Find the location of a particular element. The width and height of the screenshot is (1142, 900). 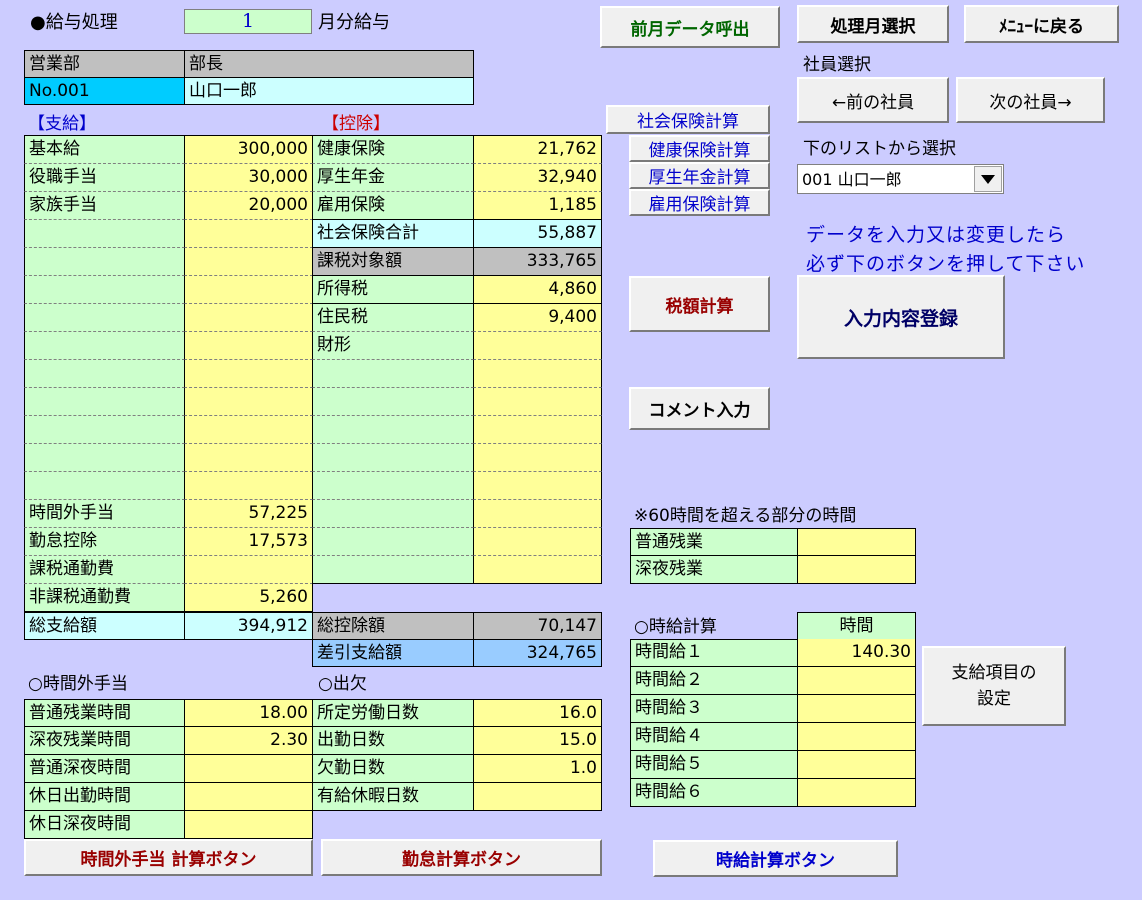

prev-employee-button: ←前の社員 is located at coordinates (873, 100).